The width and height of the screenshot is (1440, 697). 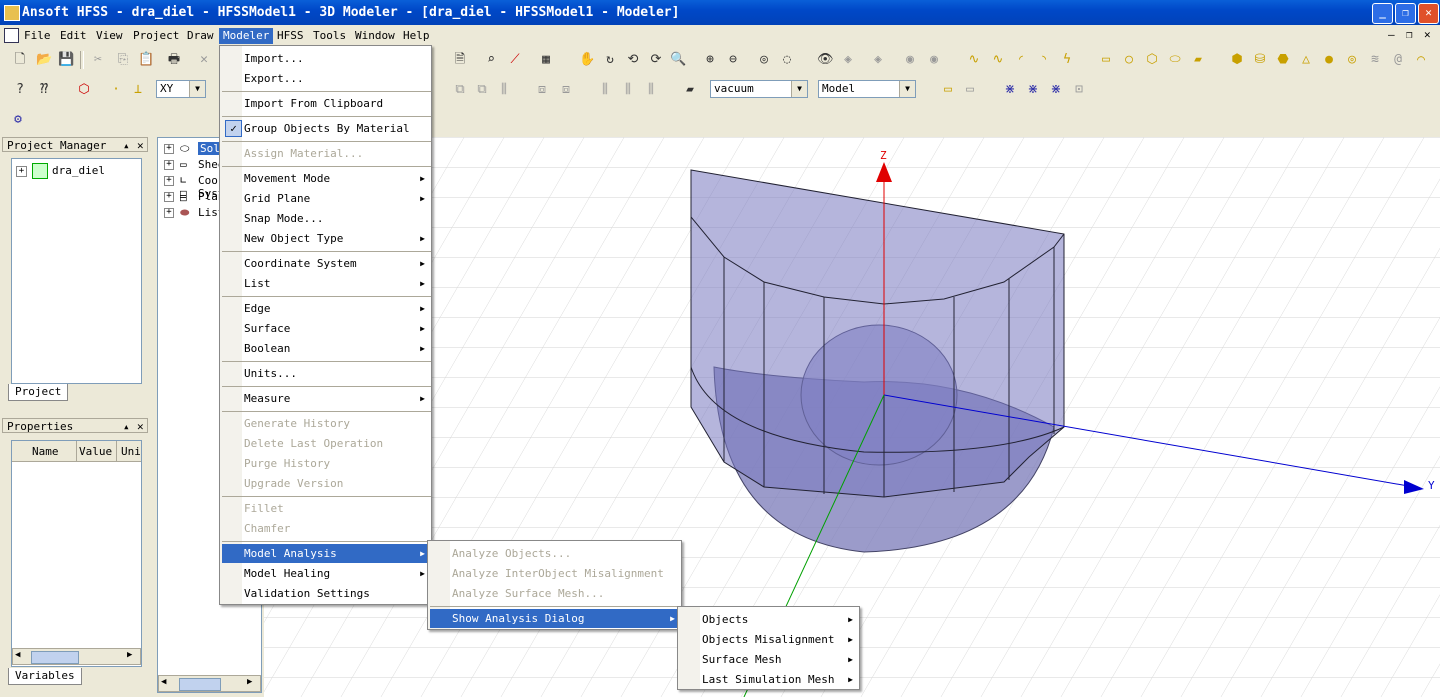 I want to click on mdi-minimize-button: –, so click(x=1391, y=34).